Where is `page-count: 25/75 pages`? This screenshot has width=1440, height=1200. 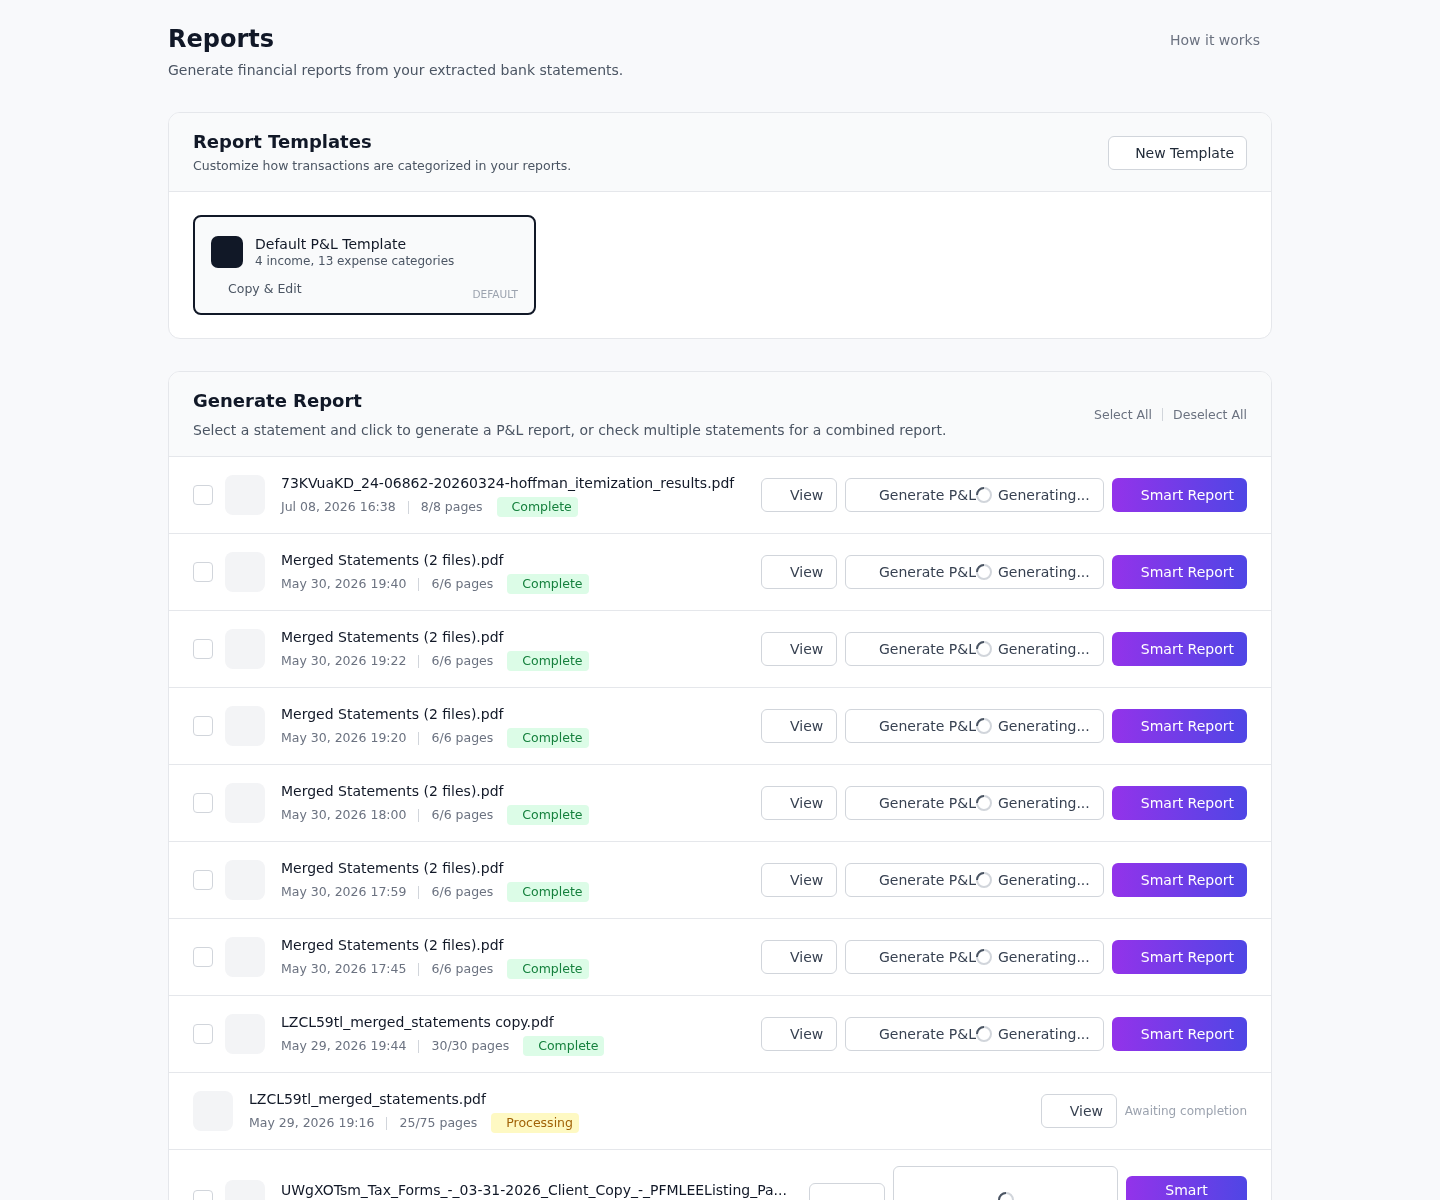
page-count: 25/75 pages is located at coordinates (438, 1123).